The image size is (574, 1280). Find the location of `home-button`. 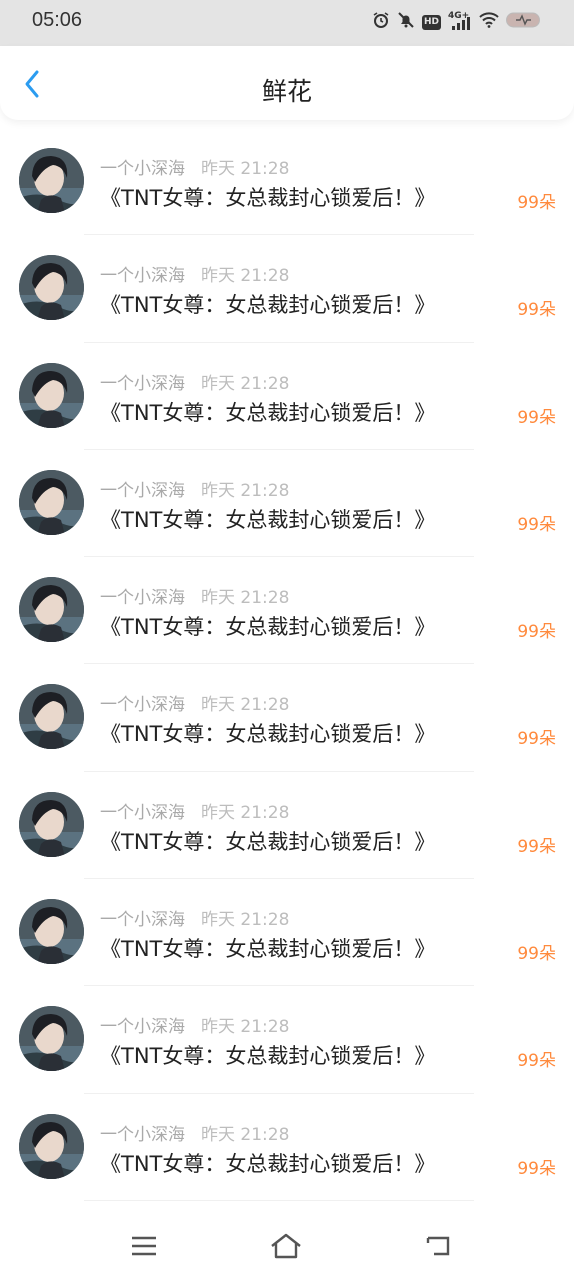

home-button is located at coordinates (286, 1246).